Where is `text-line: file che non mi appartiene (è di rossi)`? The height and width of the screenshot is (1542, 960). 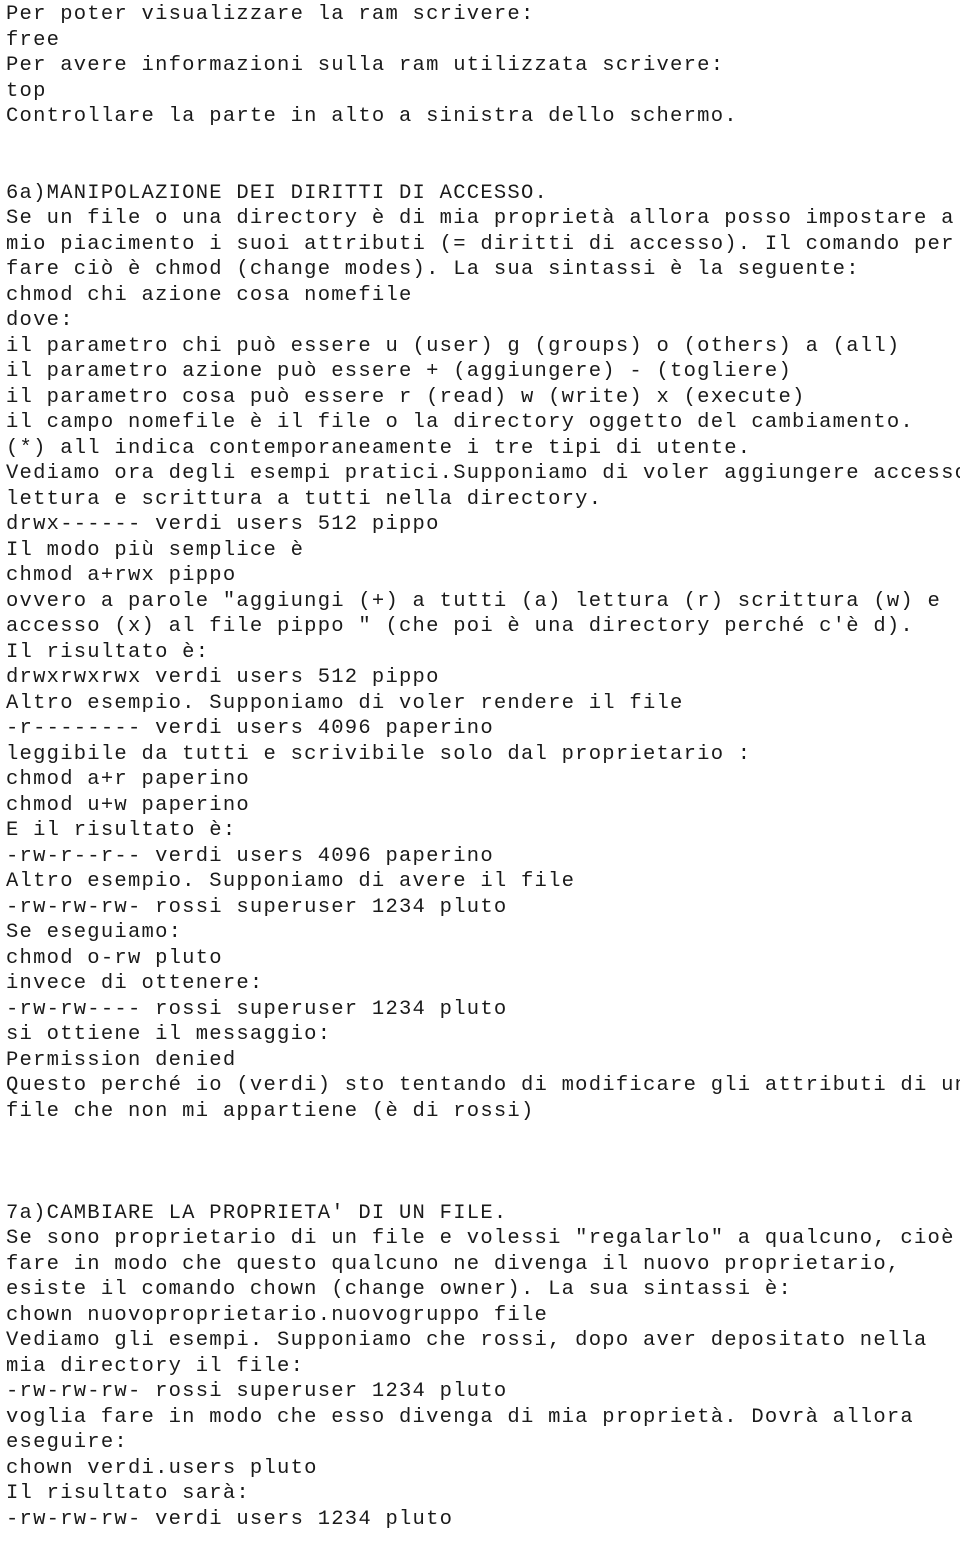
text-line: file che non mi appartiene (è di rossi) is located at coordinates (270, 1111).